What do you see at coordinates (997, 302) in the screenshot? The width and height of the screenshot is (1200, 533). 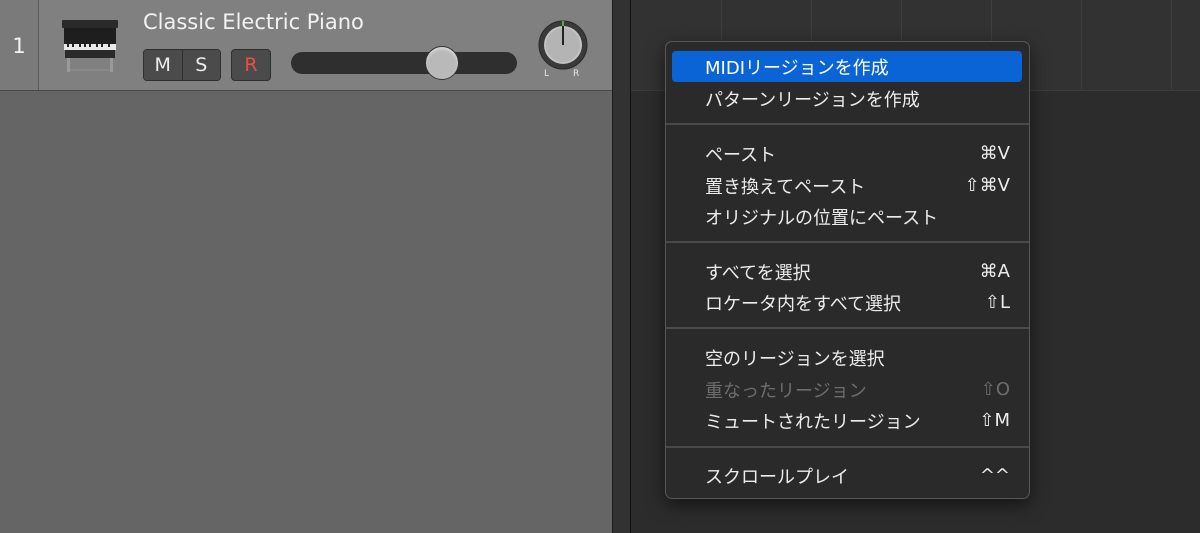 I see `menu-item-shortcut: ⇧L` at bounding box center [997, 302].